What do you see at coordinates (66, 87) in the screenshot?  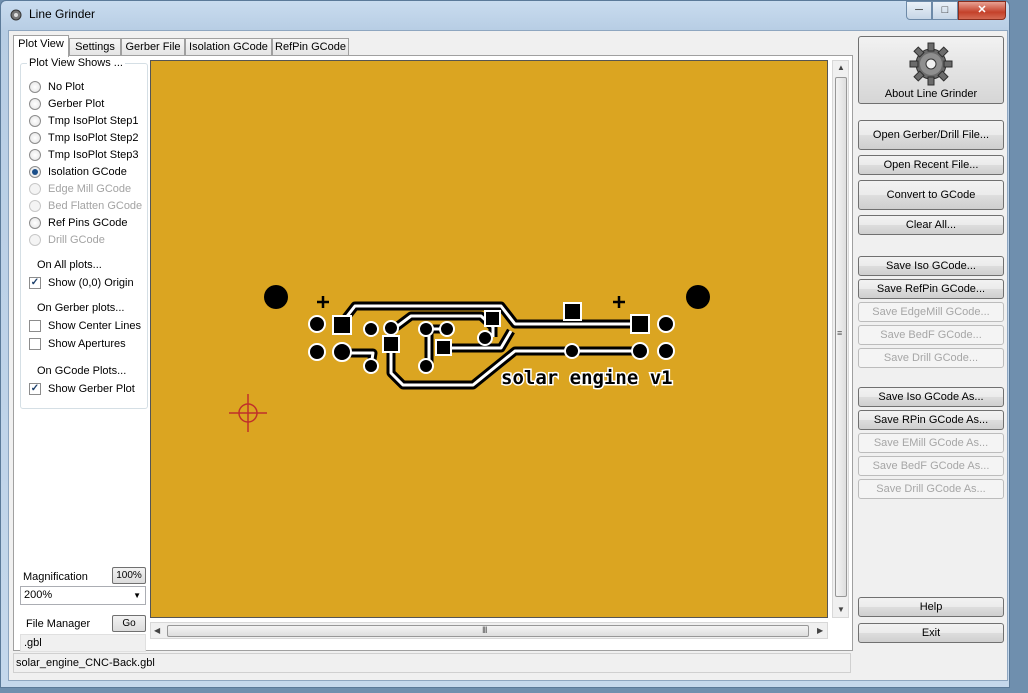 I see `radio-label: No Plot` at bounding box center [66, 87].